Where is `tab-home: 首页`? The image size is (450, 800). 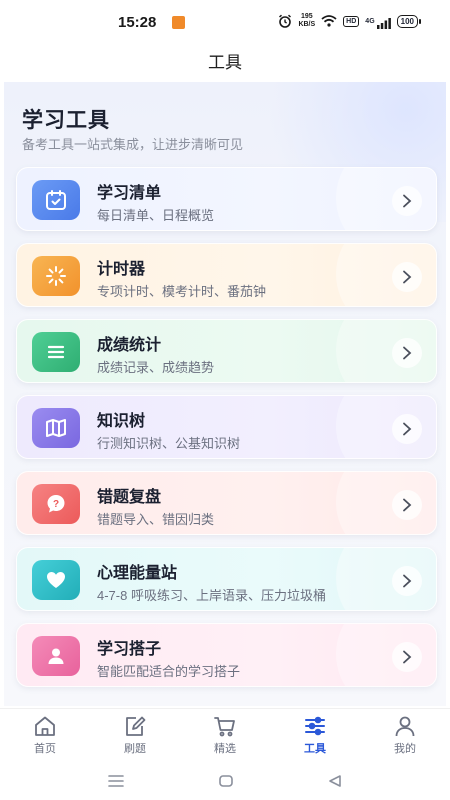 tab-home: 首页 is located at coordinates (45, 734).